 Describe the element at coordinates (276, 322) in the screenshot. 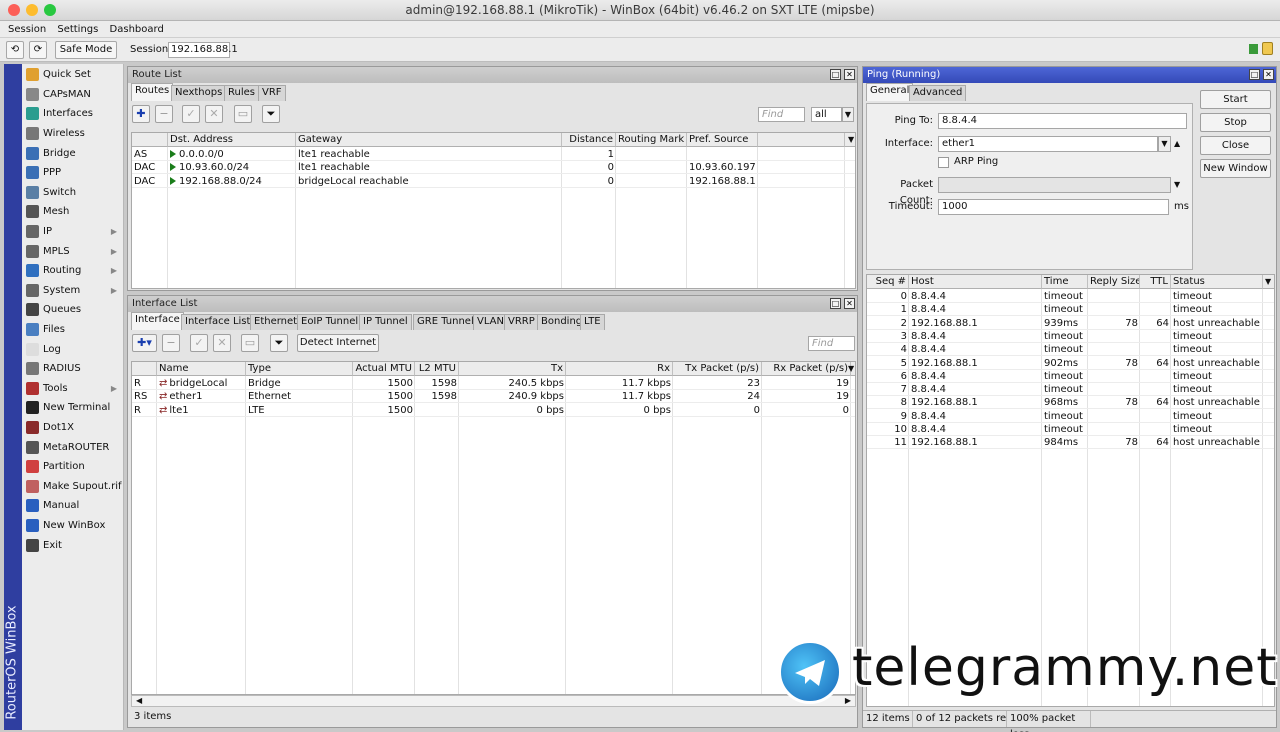

I see `tab-ethernet: Ethernet` at that location.